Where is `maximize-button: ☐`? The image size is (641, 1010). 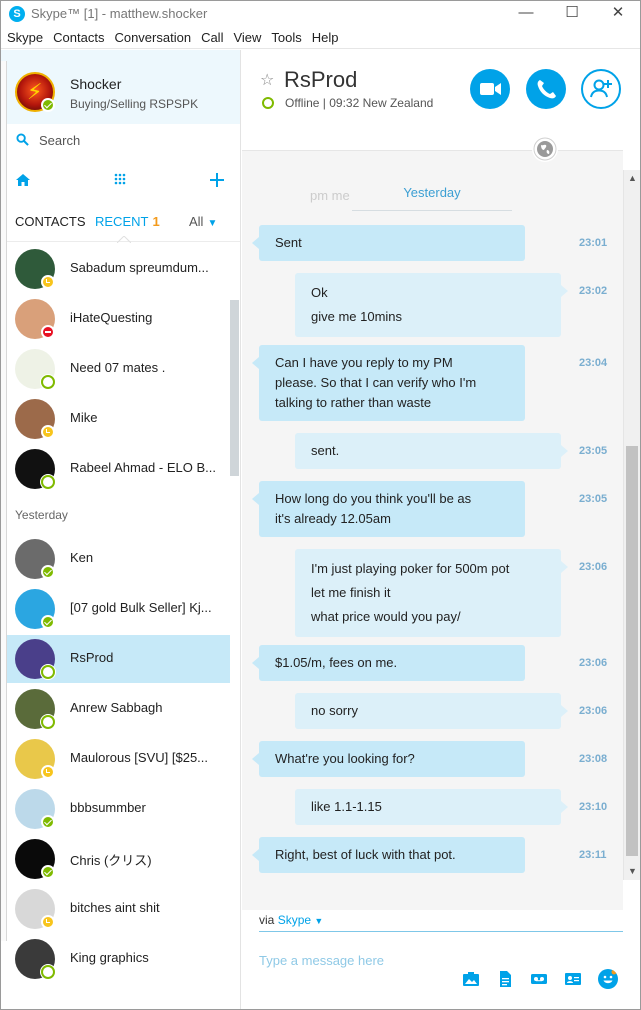 maximize-button: ☐ is located at coordinates (572, 14).